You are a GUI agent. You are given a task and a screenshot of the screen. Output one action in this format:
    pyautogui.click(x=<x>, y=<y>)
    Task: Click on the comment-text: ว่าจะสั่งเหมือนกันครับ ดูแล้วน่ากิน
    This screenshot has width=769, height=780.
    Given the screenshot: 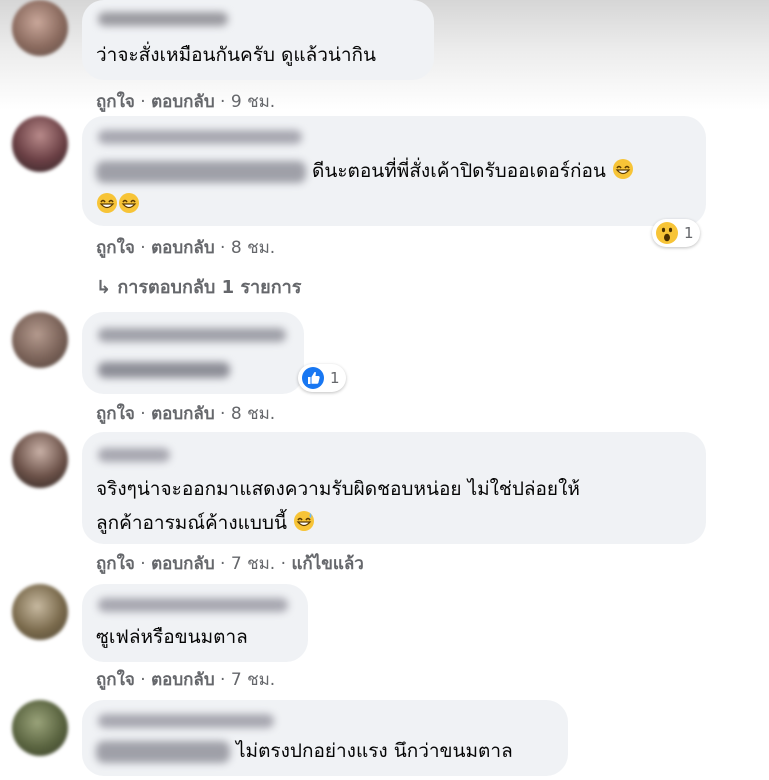 What is the action you would take?
    pyautogui.click(x=236, y=55)
    